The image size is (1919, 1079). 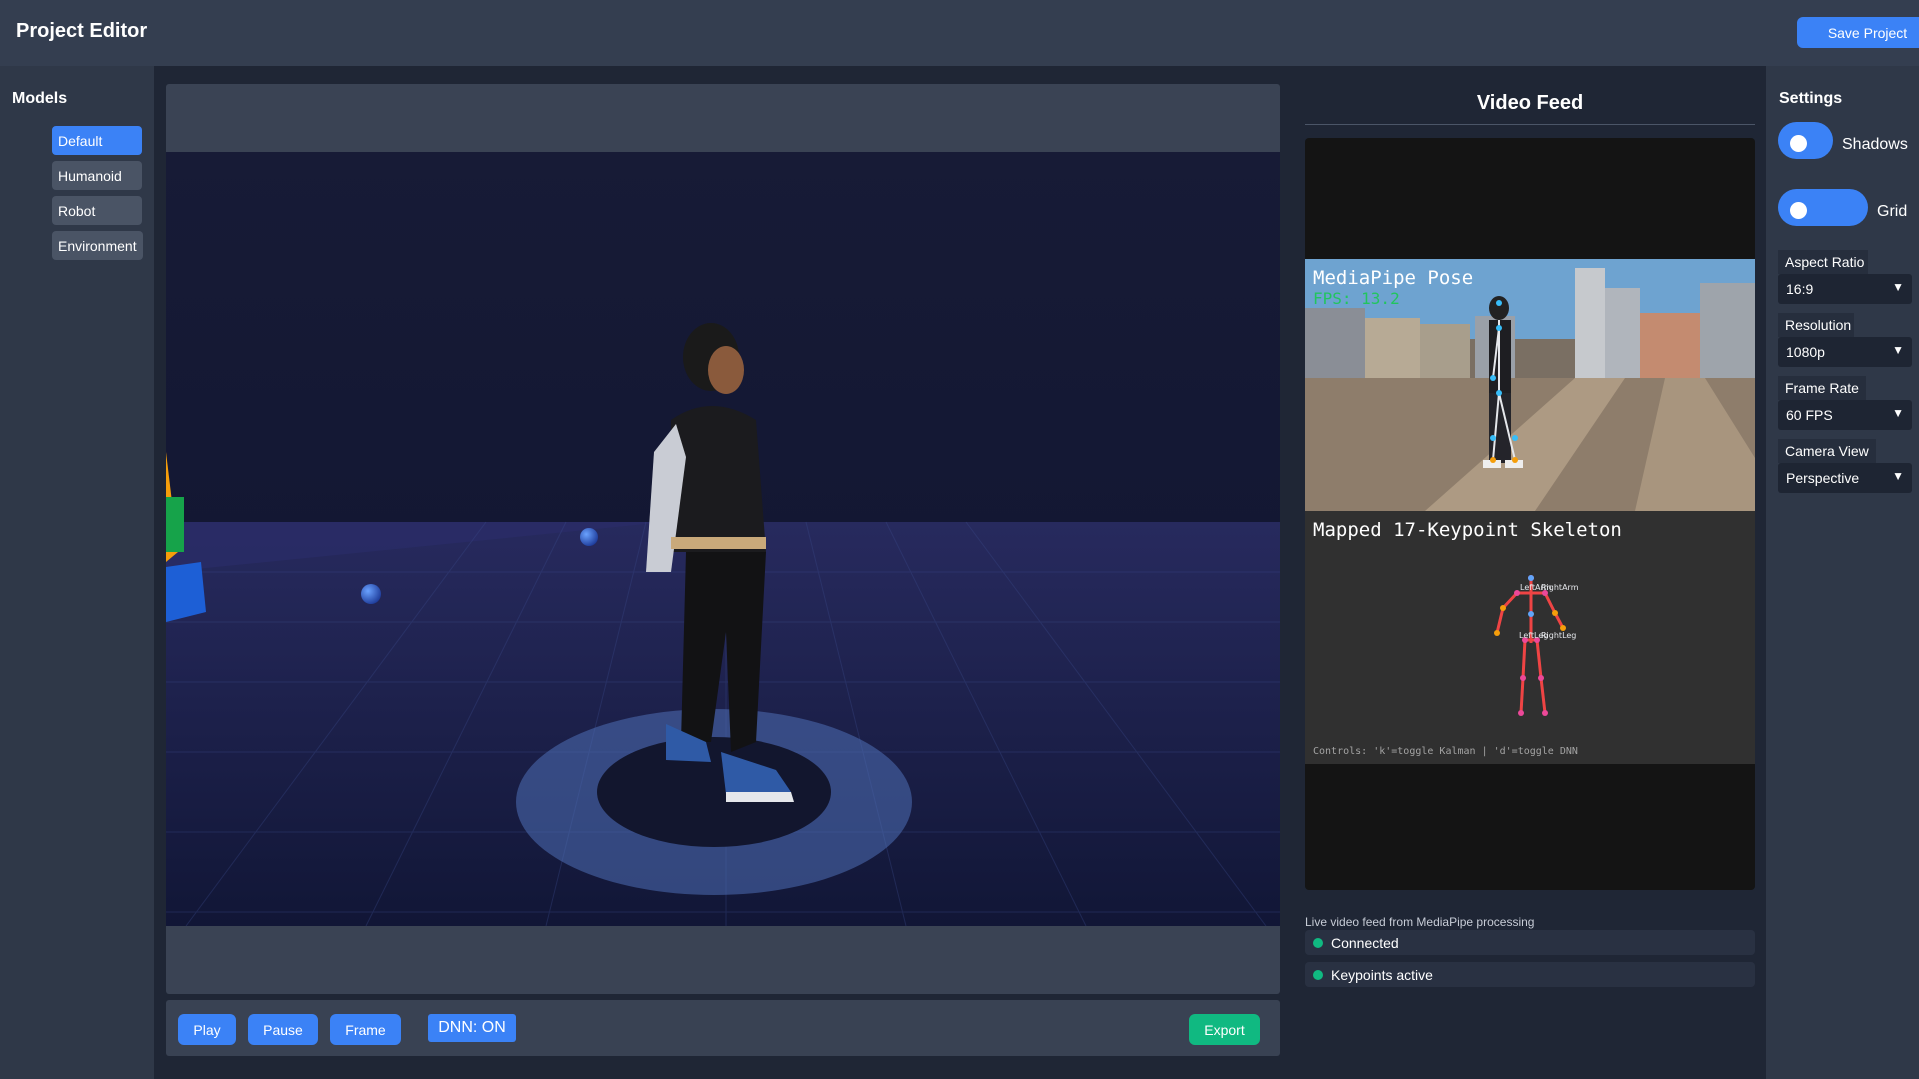 I want to click on fps-readout: FPS: 13.2, so click(x=1356, y=298).